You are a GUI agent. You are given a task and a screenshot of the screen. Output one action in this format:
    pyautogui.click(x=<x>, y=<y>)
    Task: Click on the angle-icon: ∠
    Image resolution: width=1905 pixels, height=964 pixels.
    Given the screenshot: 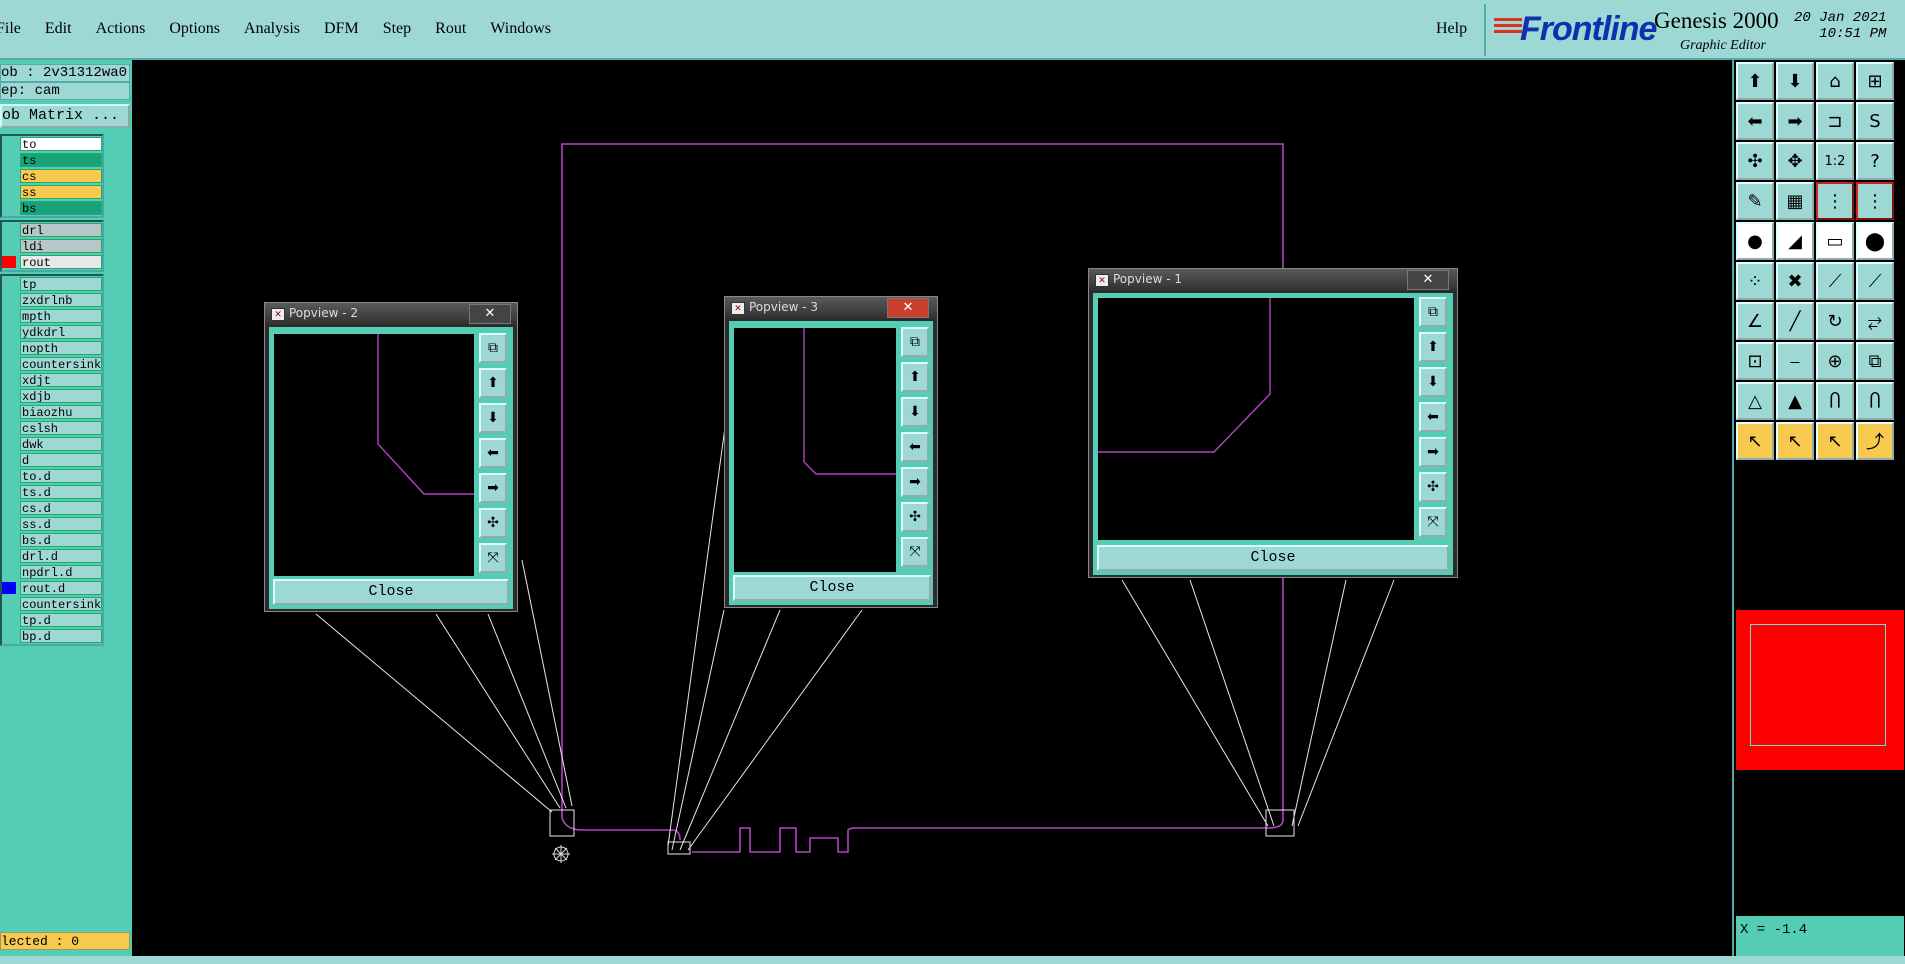 What is the action you would take?
    pyautogui.click(x=1755, y=321)
    